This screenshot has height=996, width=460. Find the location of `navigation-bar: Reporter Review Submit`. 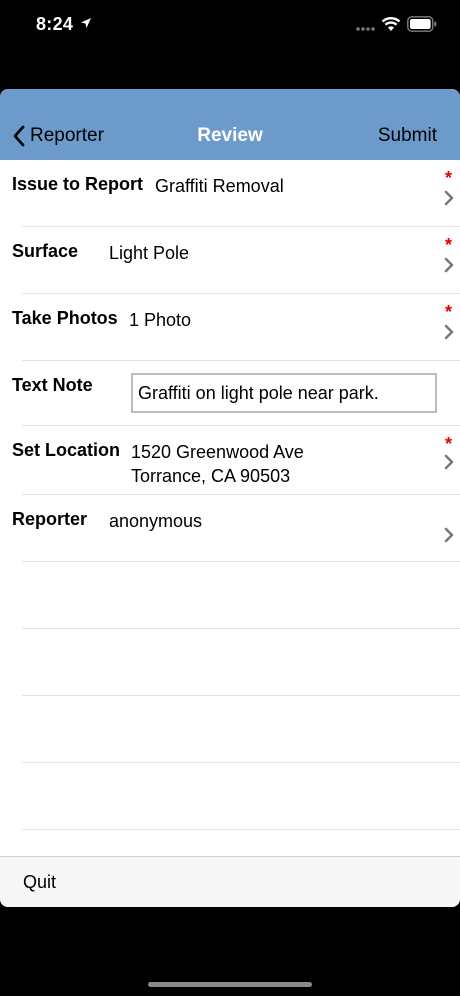

navigation-bar: Reporter Review Submit is located at coordinates (230, 124).